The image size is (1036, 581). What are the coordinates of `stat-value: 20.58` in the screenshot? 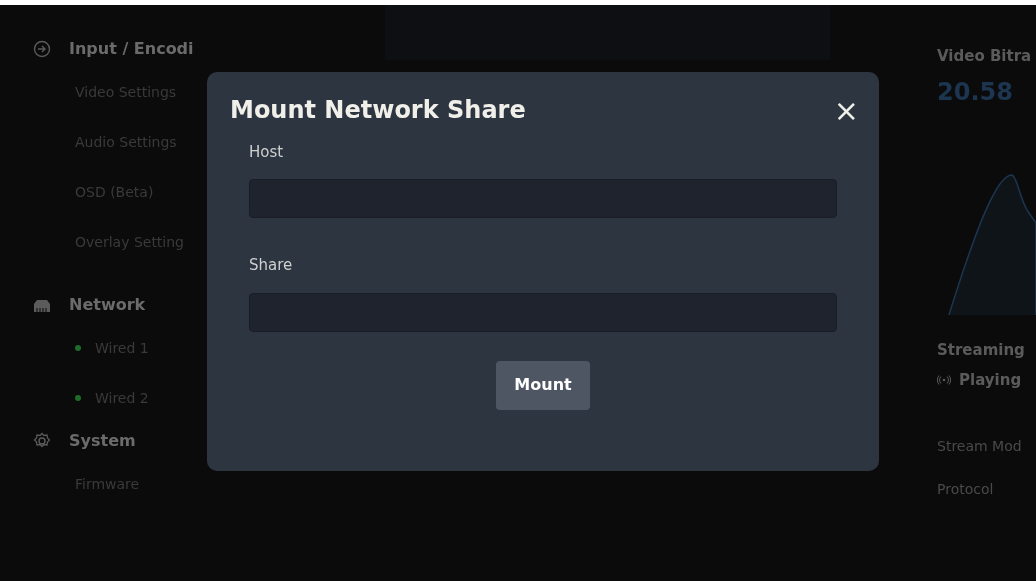 It's located at (975, 92).